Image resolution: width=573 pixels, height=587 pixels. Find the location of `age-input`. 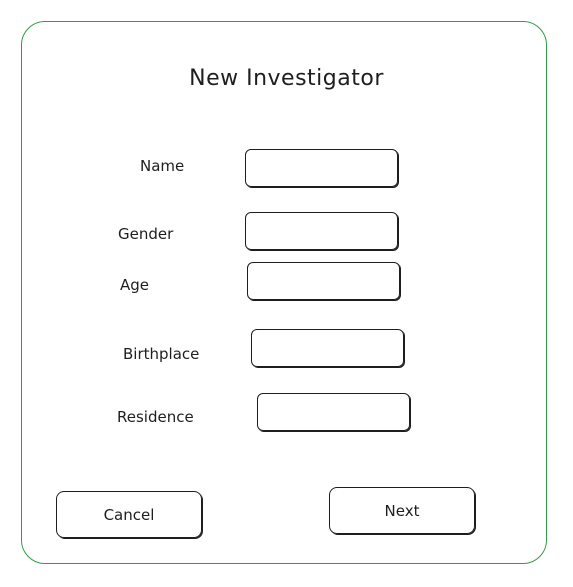

age-input is located at coordinates (323, 281).